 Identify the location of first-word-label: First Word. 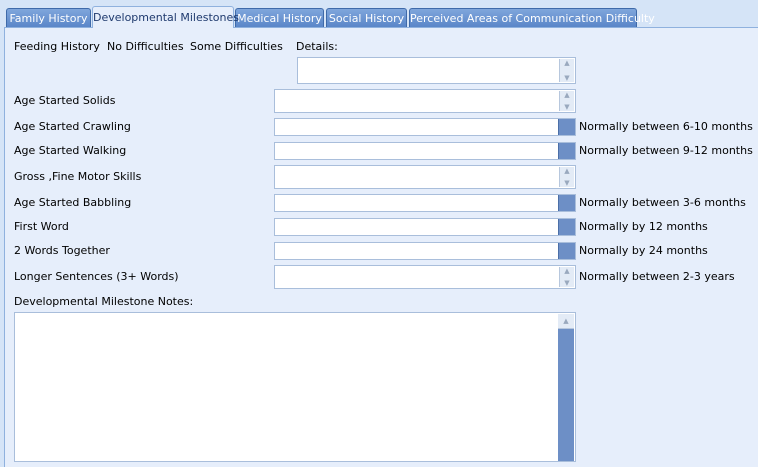
(41, 226).